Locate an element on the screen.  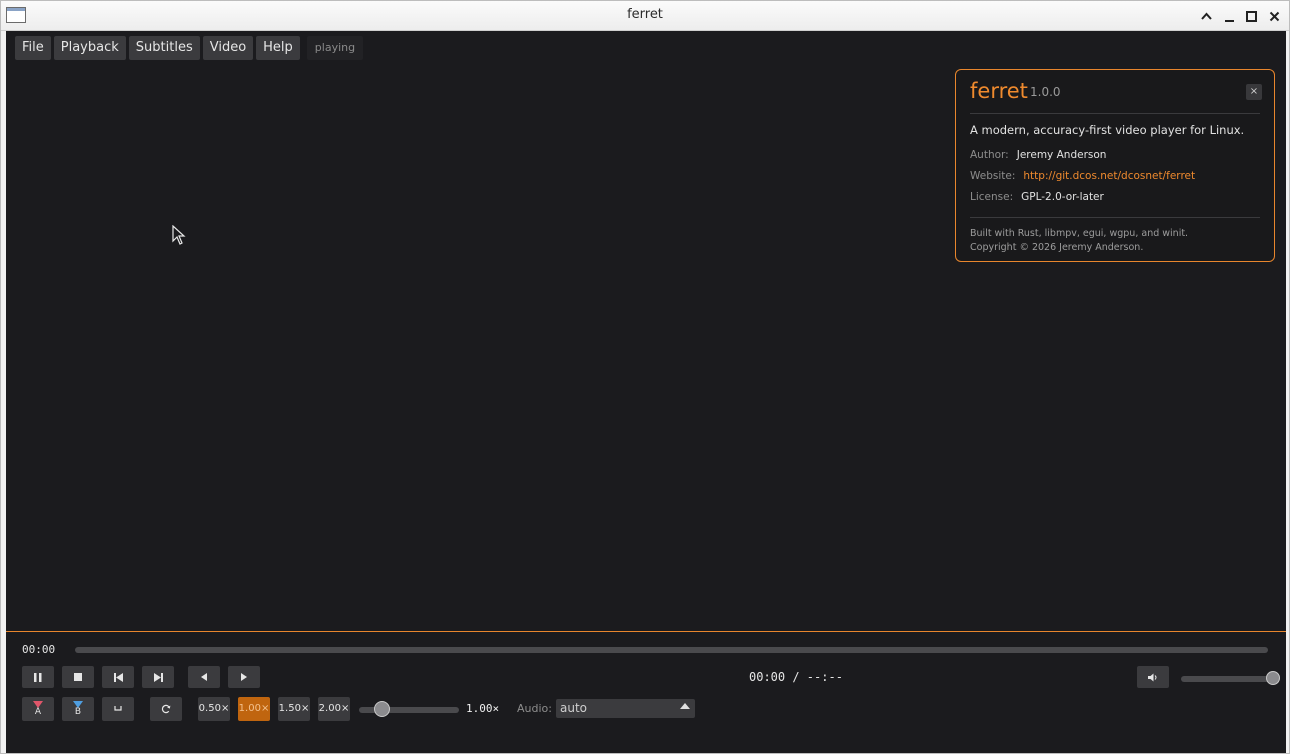
triangle-left-icon is located at coordinates (204, 677).